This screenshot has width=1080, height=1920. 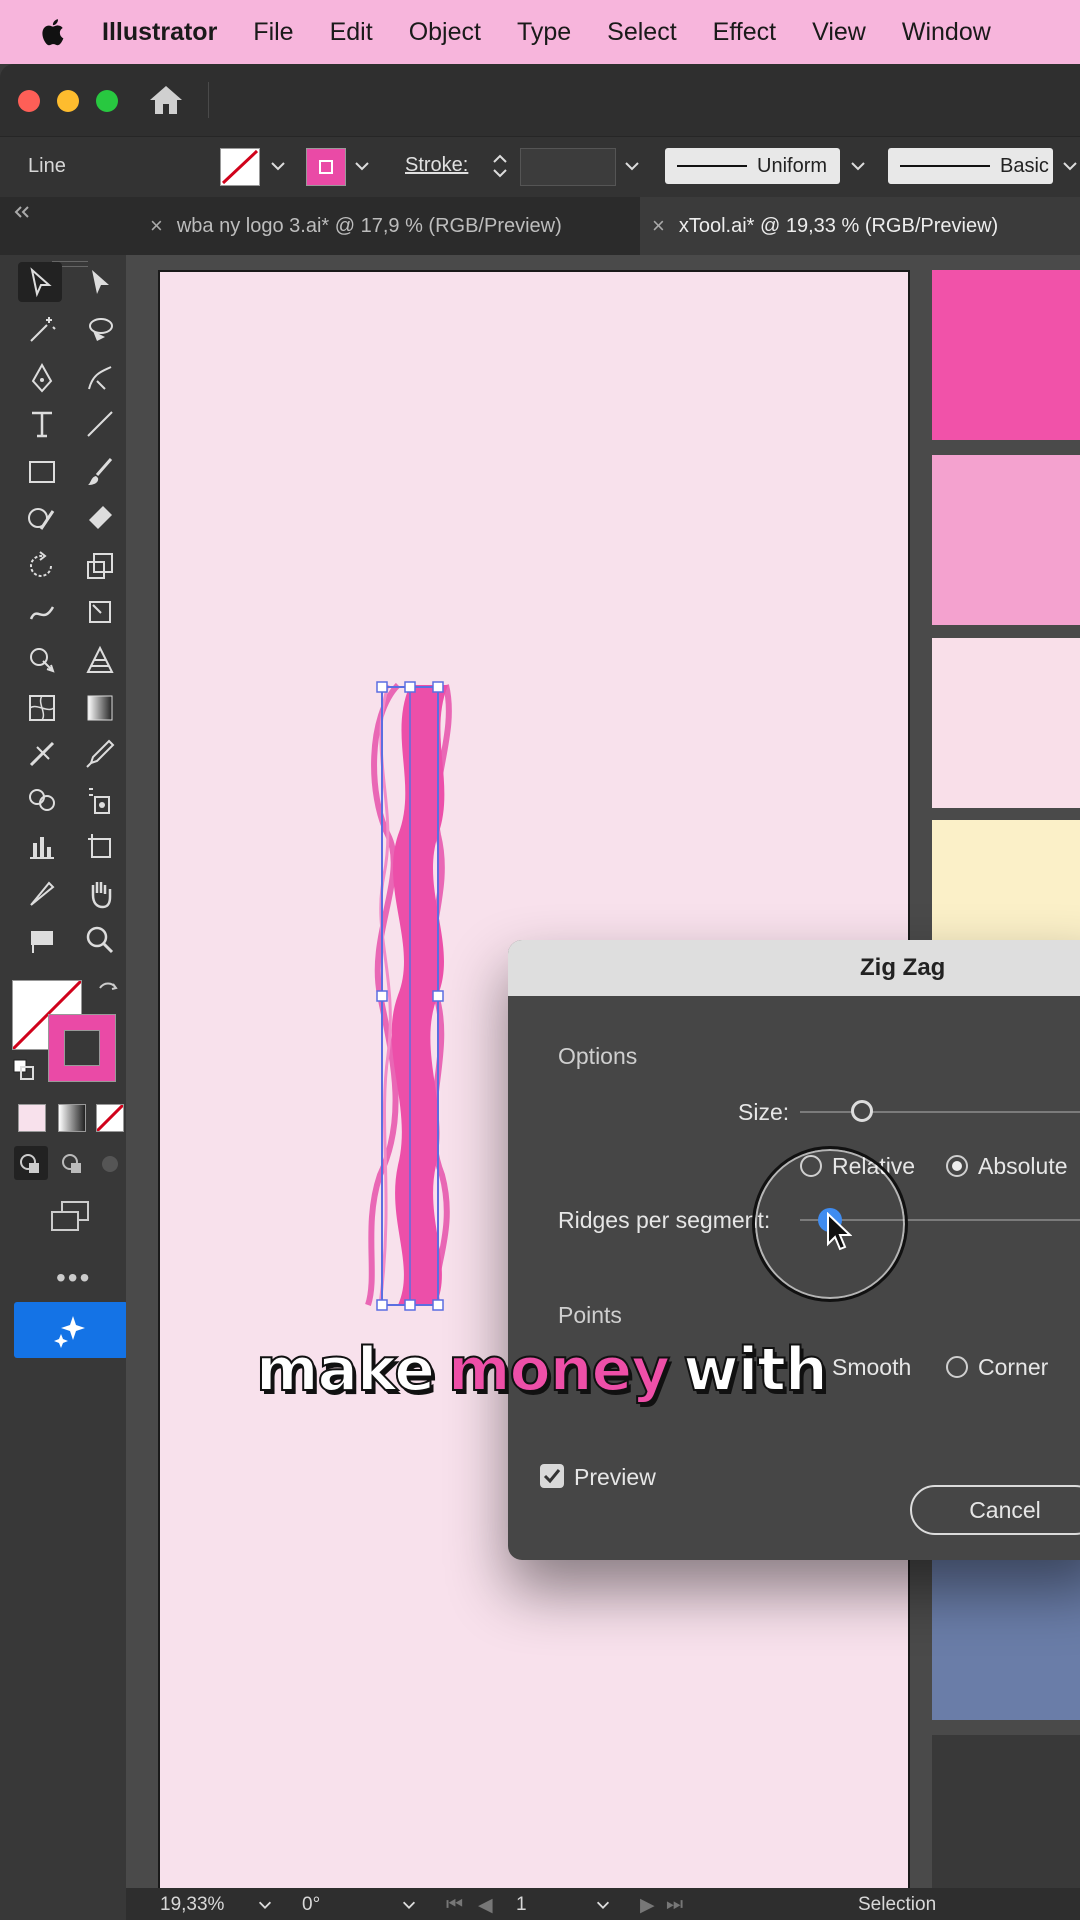 What do you see at coordinates (31, 1163) in the screenshot?
I see `draw-normal-icon` at bounding box center [31, 1163].